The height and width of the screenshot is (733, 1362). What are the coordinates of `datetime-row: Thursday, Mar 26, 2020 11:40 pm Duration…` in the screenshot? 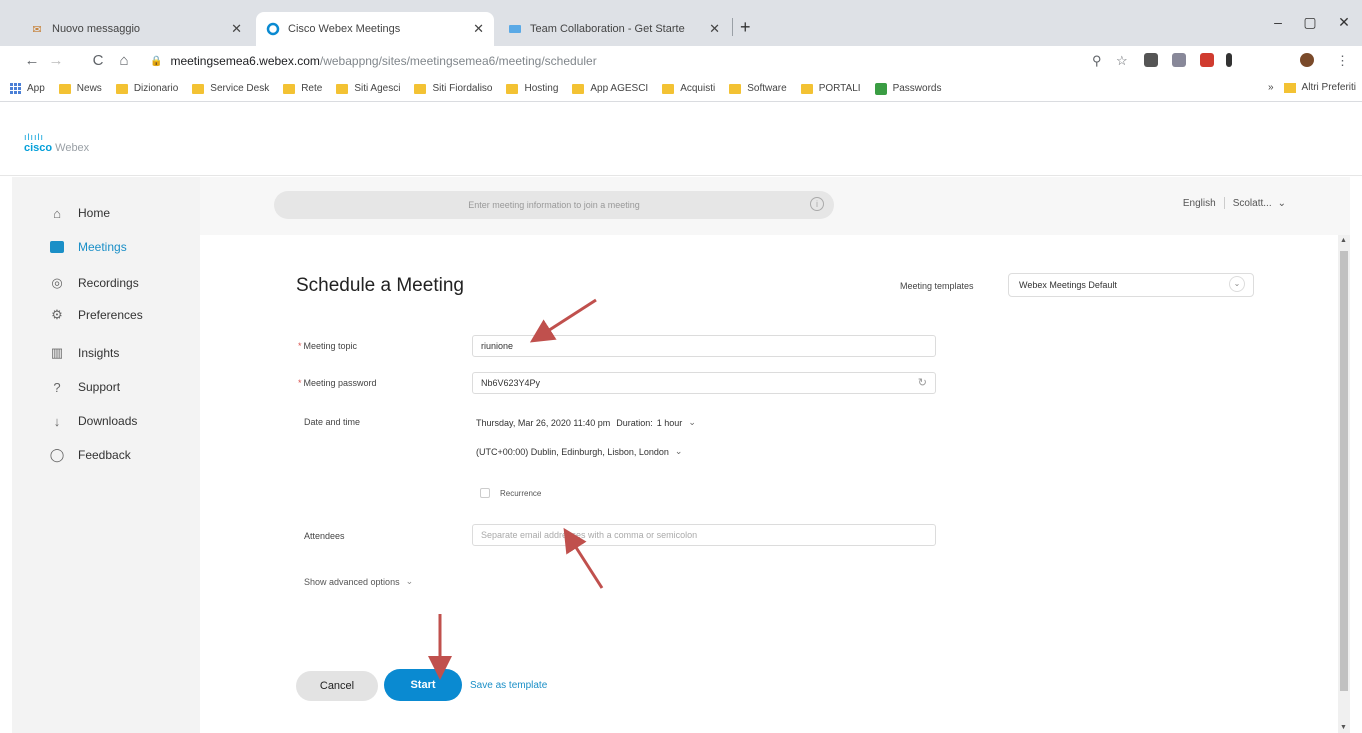 It's located at (586, 422).